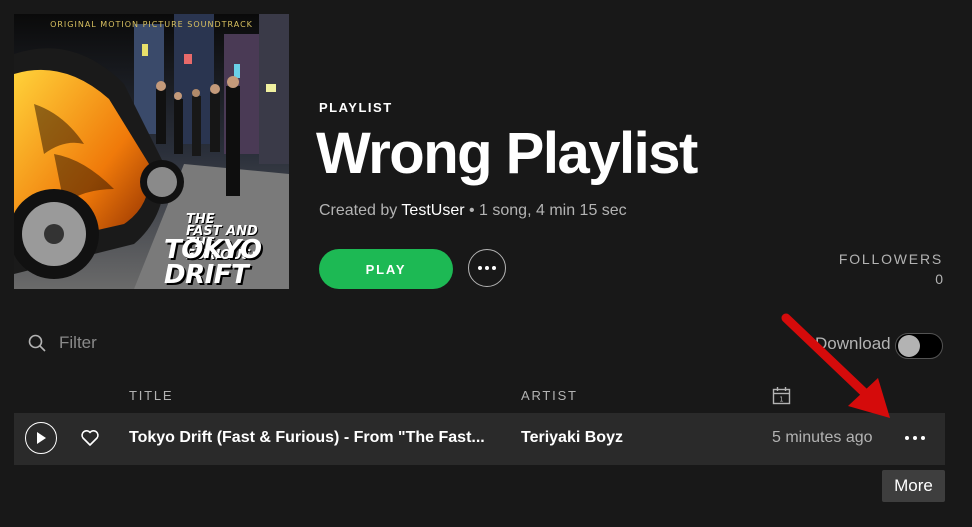 The height and width of the screenshot is (527, 972). What do you see at coordinates (151, 24) in the screenshot?
I see `cover-top-text: ORIGINAL MOTION PICTURE SOUNDTRACK` at bounding box center [151, 24].